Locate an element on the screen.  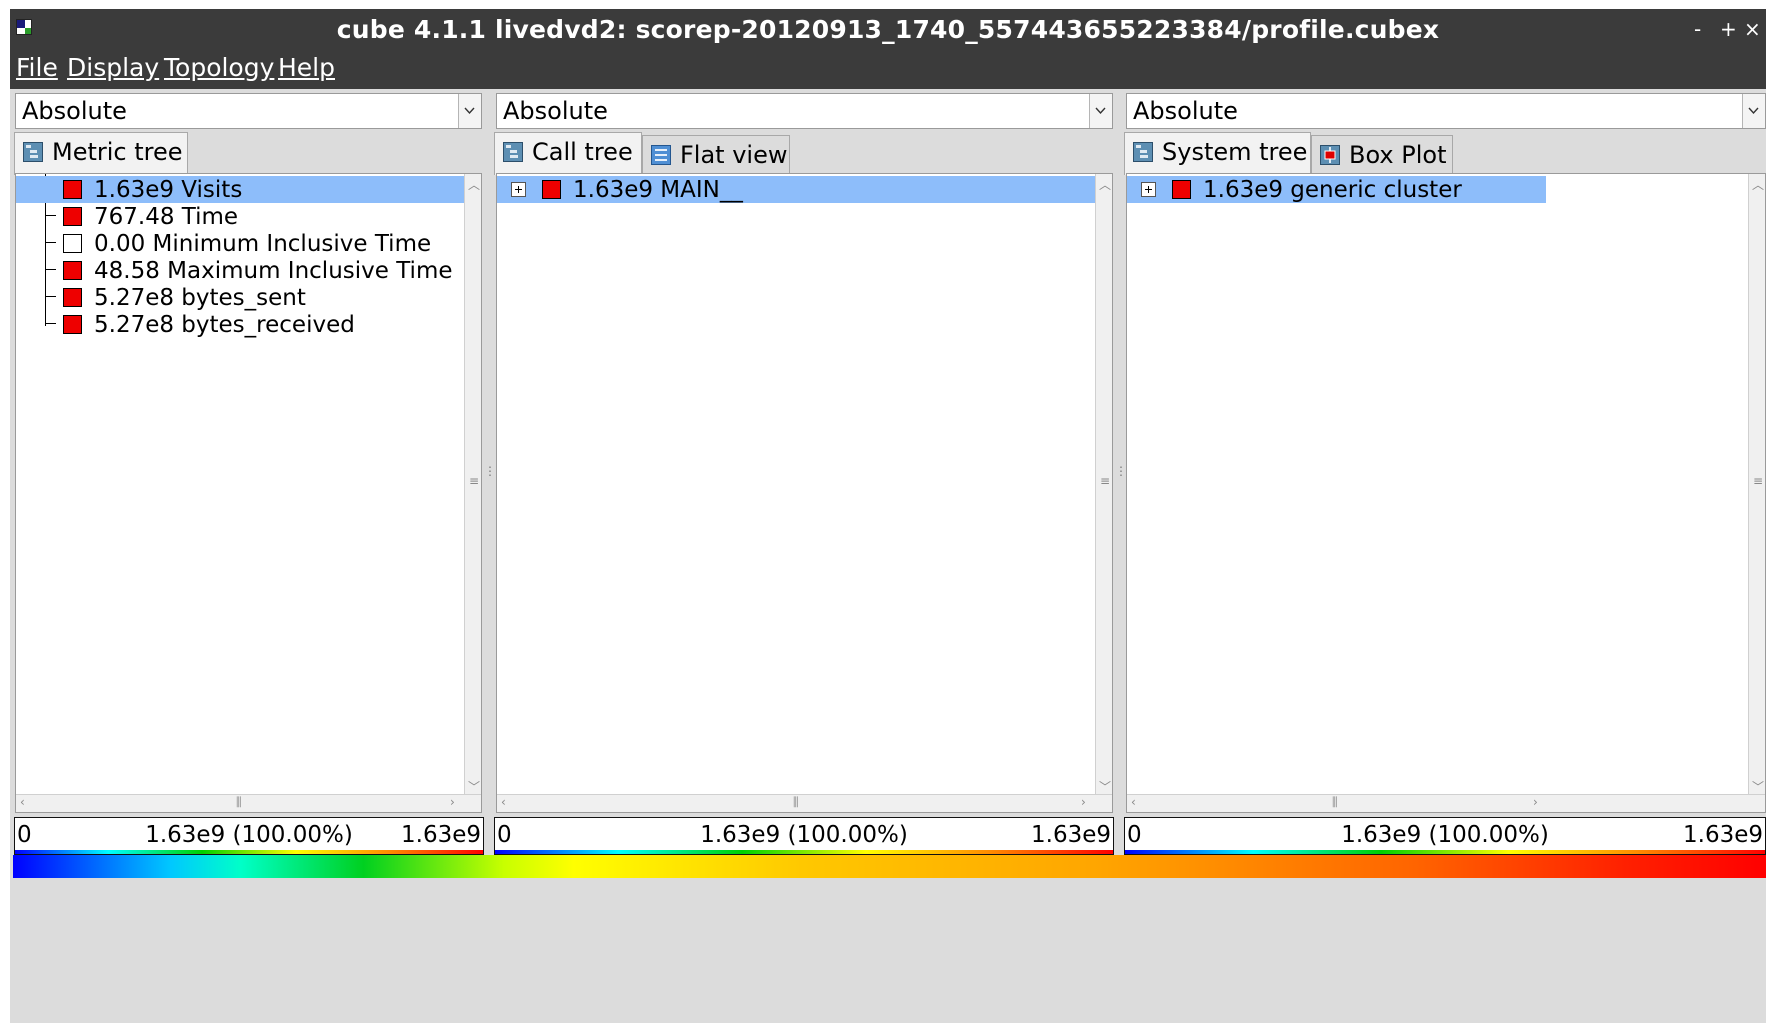
metric-row-label: 767.48 Time is located at coordinates (166, 217).